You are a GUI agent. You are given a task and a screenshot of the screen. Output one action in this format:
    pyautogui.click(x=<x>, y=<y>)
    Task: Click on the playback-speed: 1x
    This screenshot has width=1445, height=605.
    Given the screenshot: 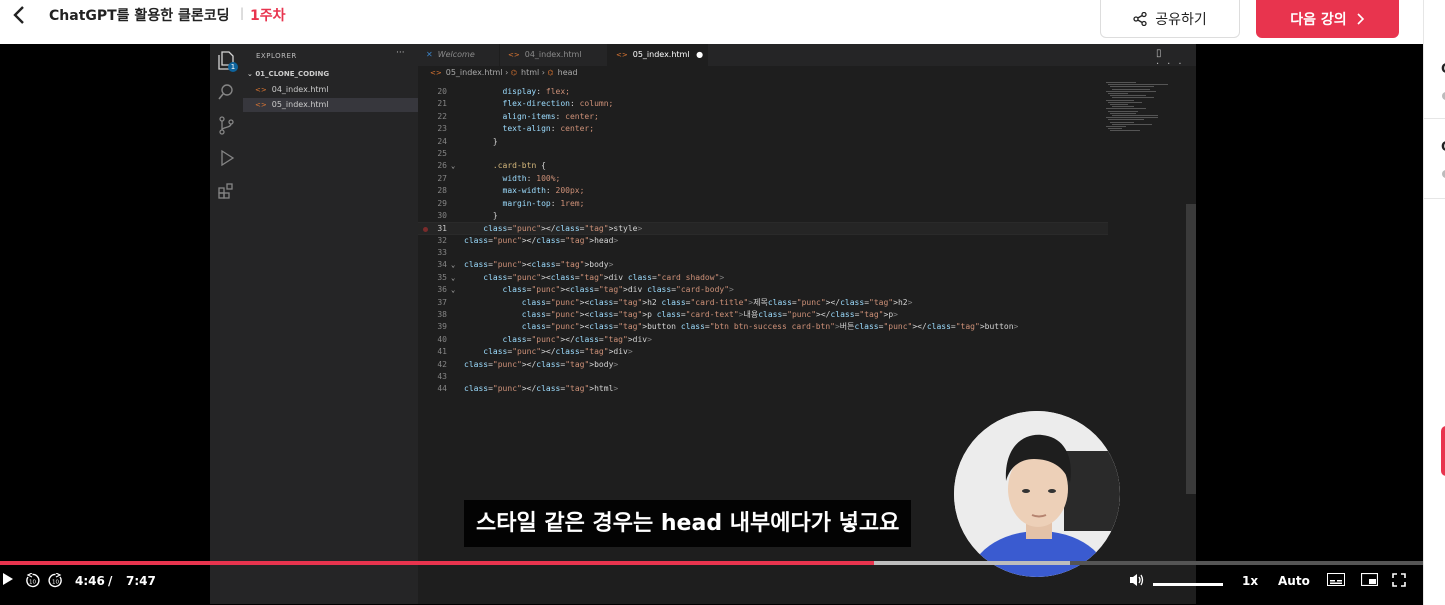 What is the action you would take?
    pyautogui.click(x=1250, y=581)
    